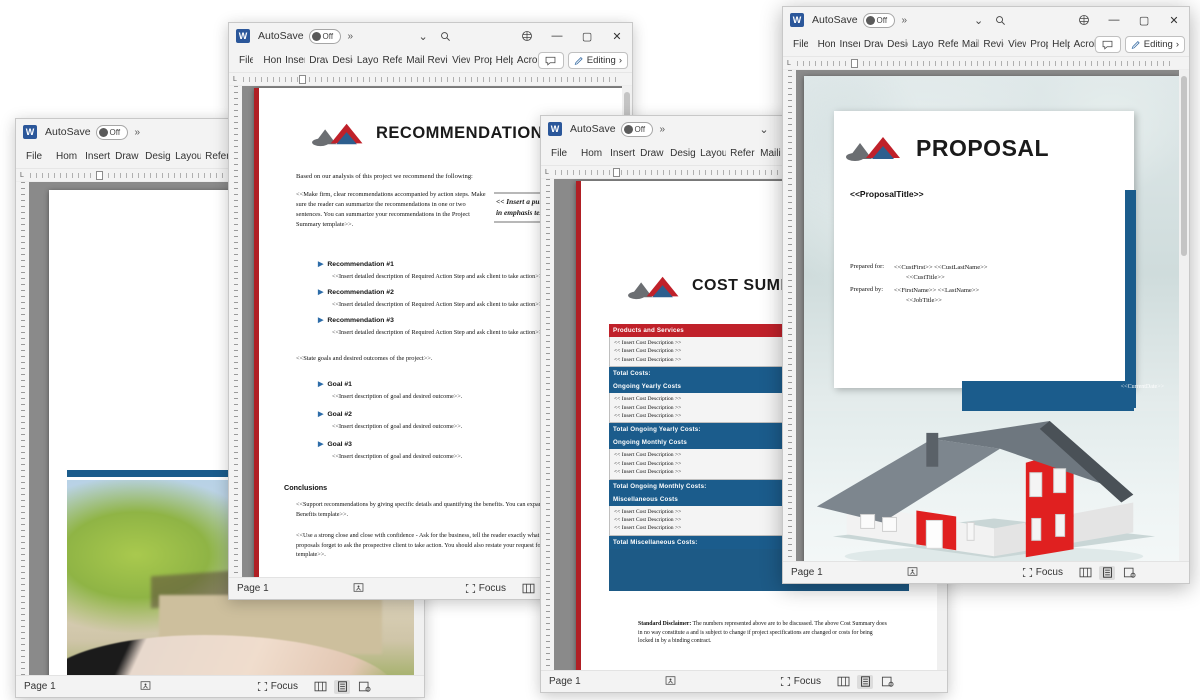 Image resolution: width=1200 pixels, height=700 pixels. I want to click on tab-acrobat: Acrob, so click(1082, 44).